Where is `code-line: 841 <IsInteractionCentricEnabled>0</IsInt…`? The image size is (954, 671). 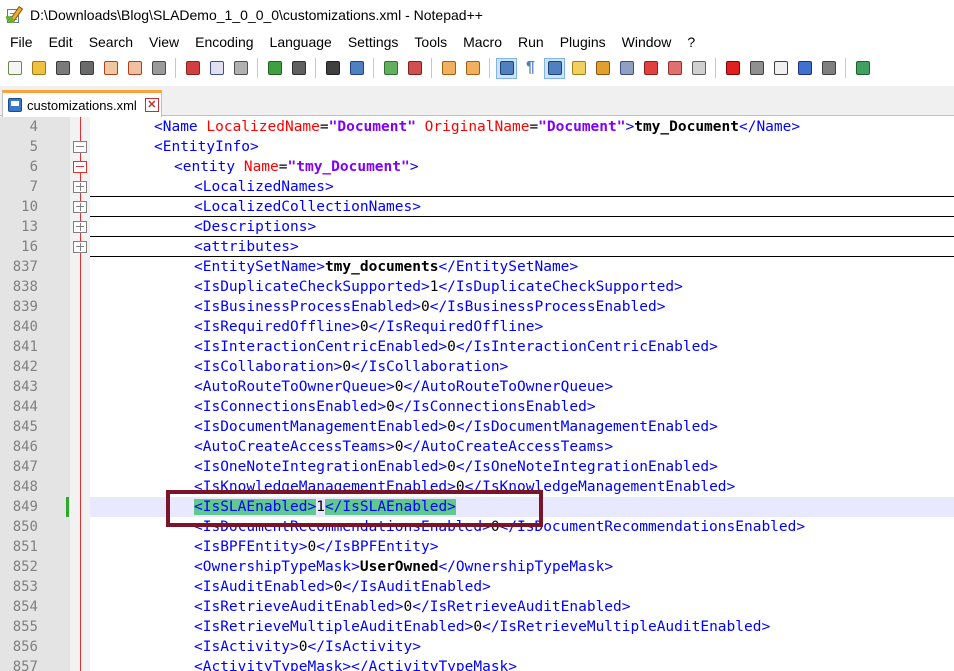 code-line: 841 <IsInteractionCentricEnabled>0</IsInt… is located at coordinates (477, 347).